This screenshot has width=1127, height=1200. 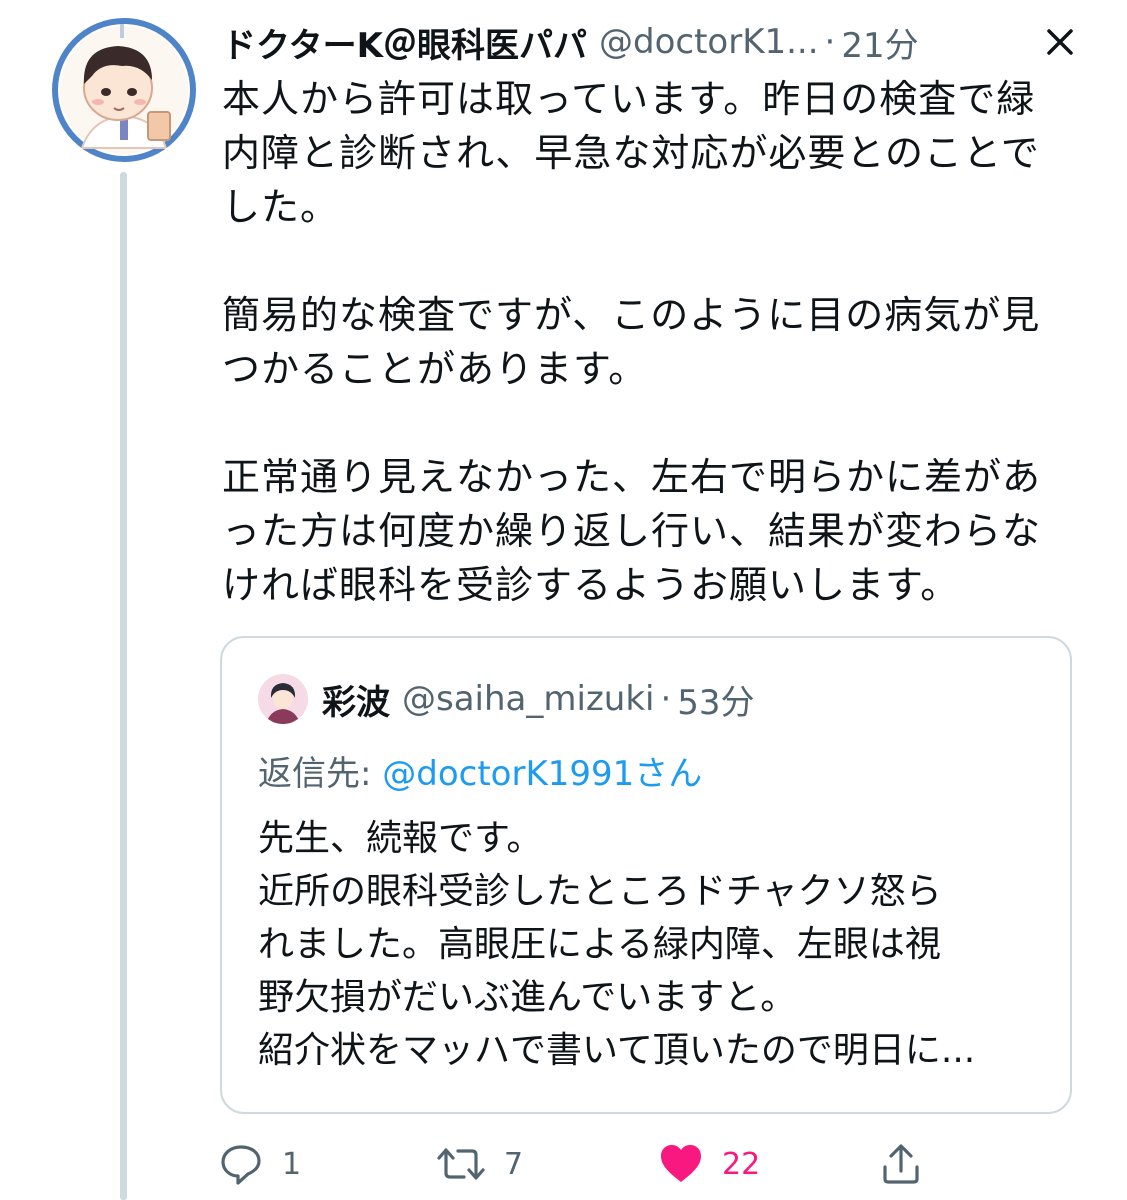 I want to click on reply-count: 1, so click(x=292, y=1164).